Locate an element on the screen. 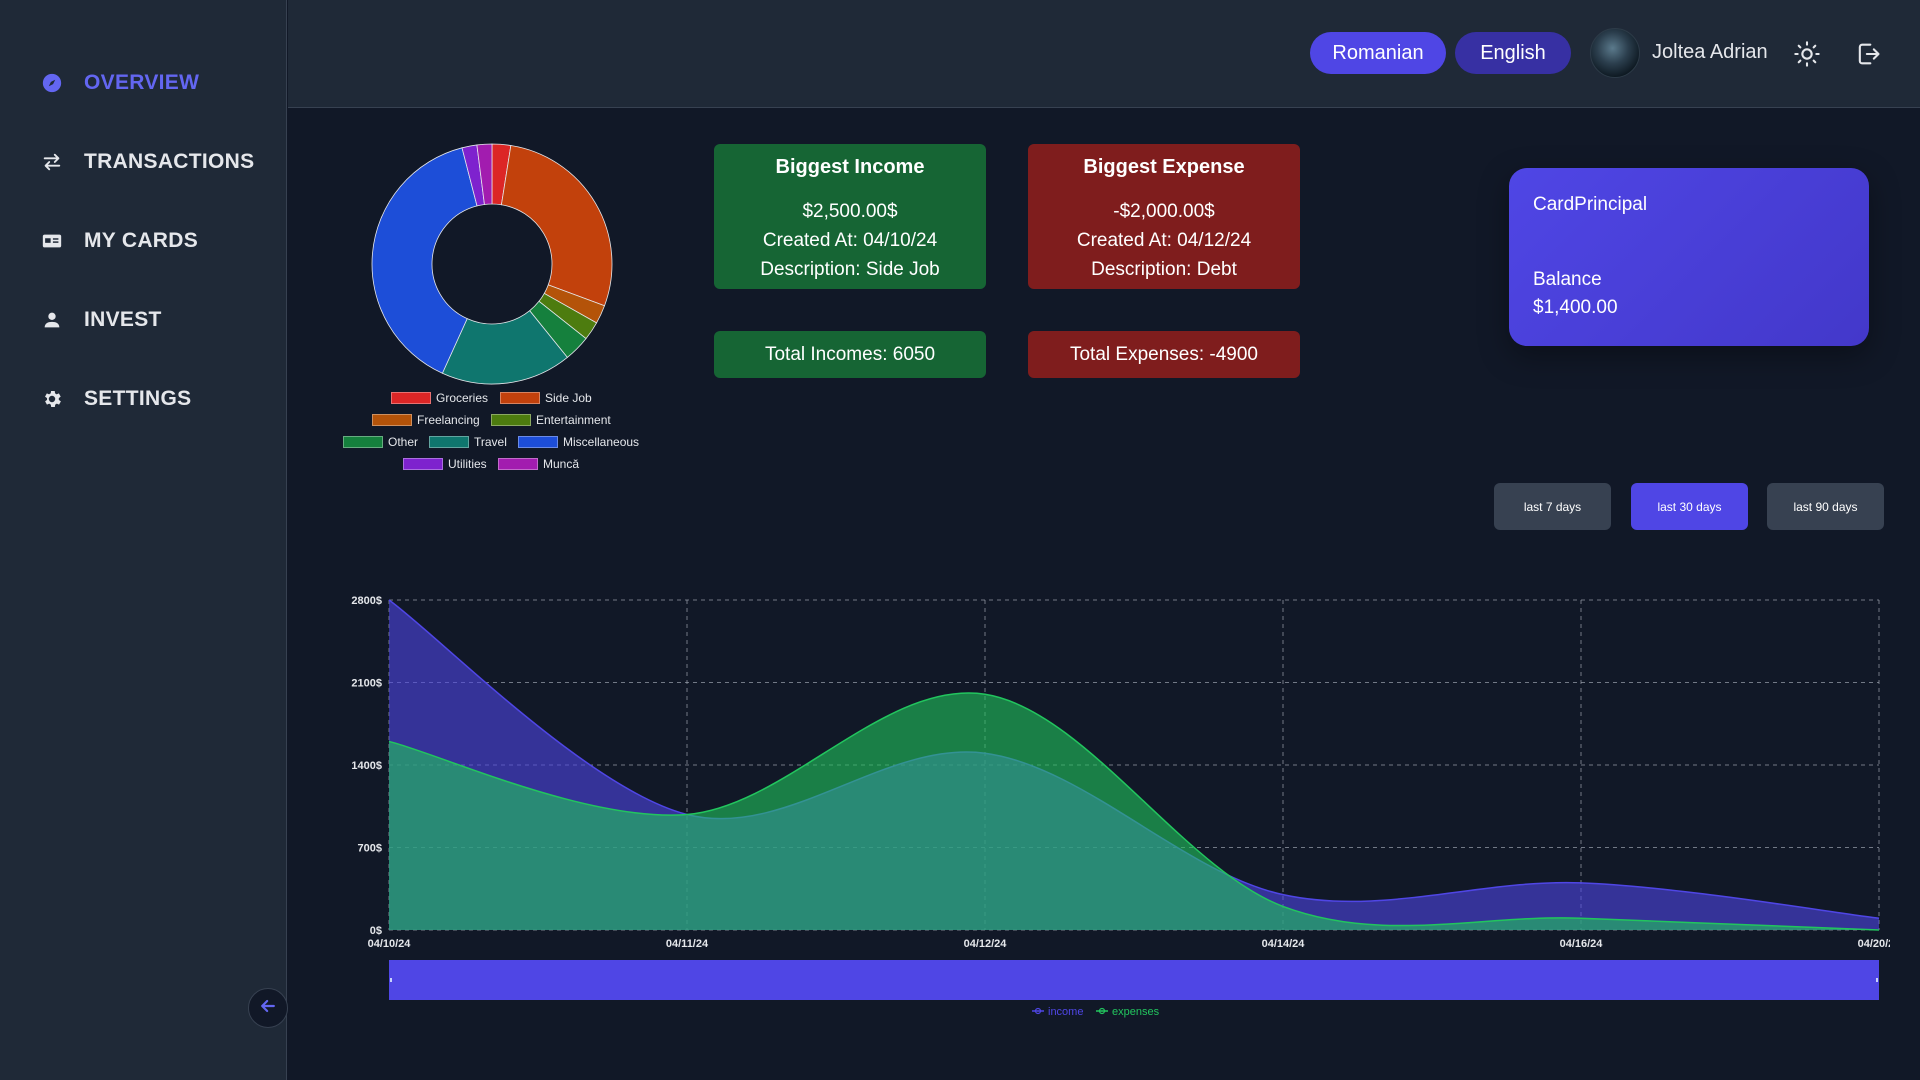 This screenshot has width=1920, height=1080. card-name: CardPrincipal is located at coordinates (1590, 204).